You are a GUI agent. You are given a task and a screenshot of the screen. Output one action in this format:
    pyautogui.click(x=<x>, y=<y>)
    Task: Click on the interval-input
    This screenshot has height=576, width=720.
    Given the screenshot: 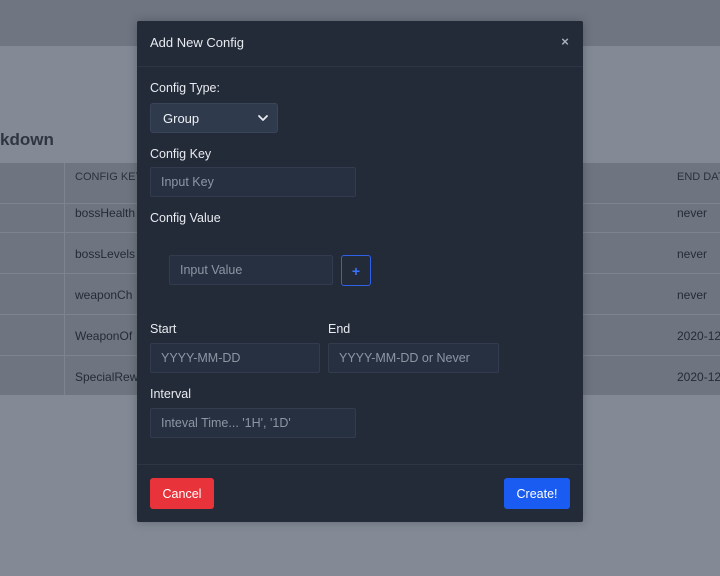 What is the action you would take?
    pyautogui.click(x=253, y=423)
    